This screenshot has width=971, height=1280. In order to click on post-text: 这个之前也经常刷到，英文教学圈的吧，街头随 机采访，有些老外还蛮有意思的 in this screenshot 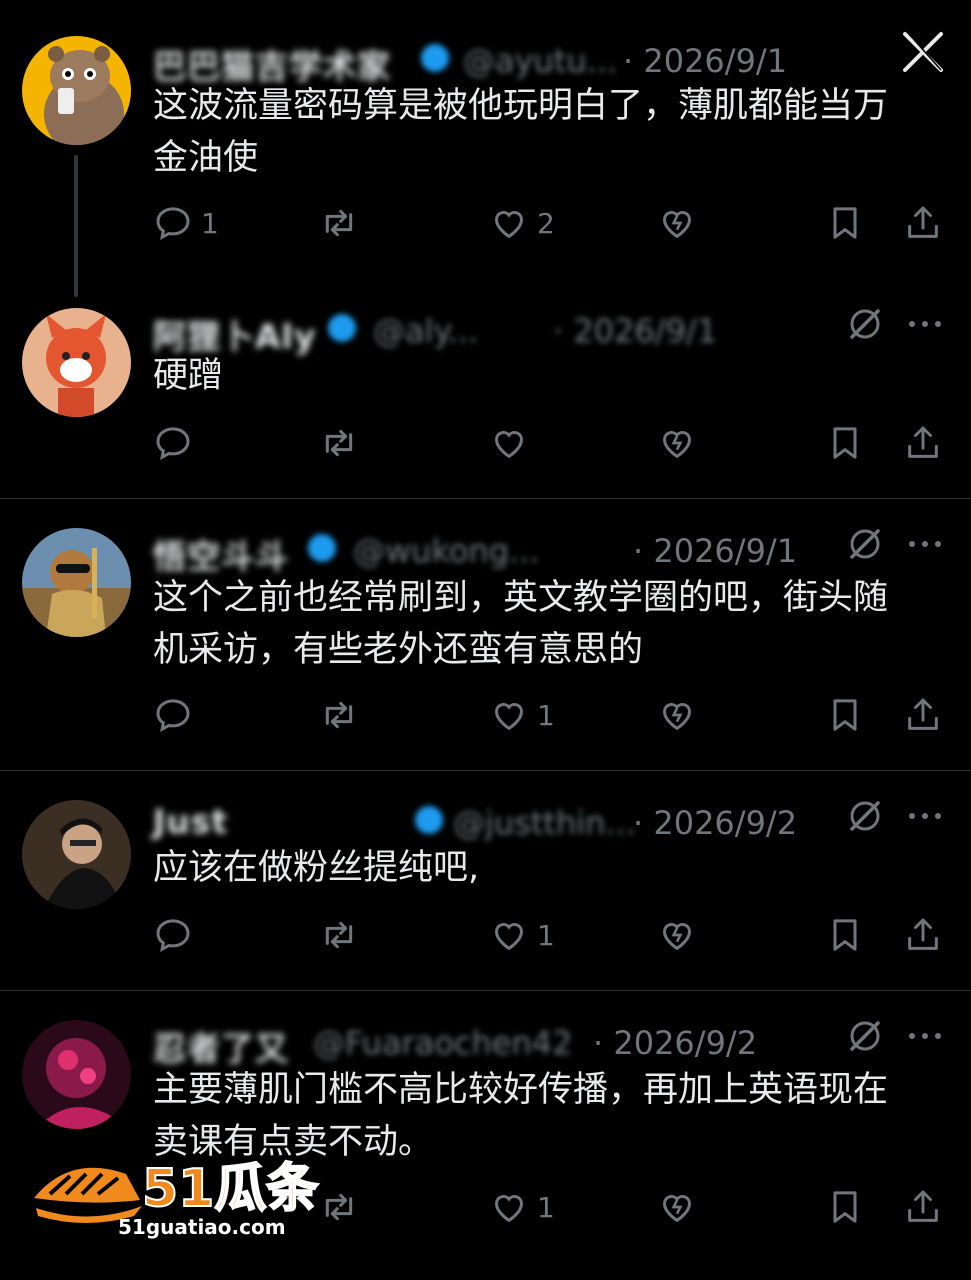, I will do `click(548, 624)`.